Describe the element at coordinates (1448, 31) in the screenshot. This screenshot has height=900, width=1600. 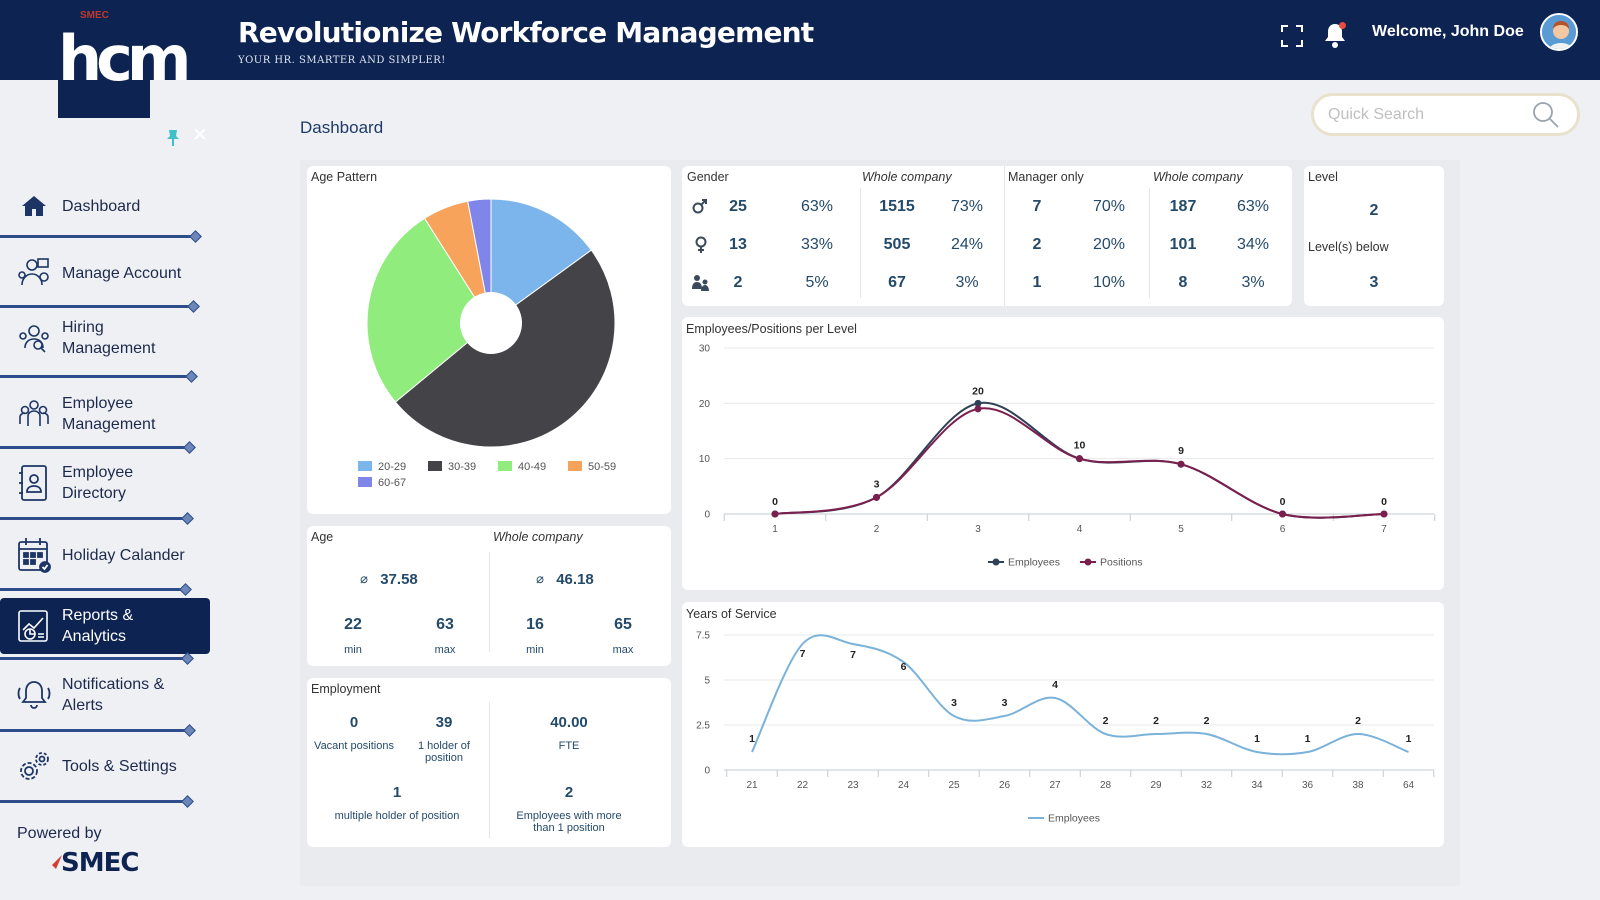
I see `welcome-text: Welcome, John Doe` at that location.